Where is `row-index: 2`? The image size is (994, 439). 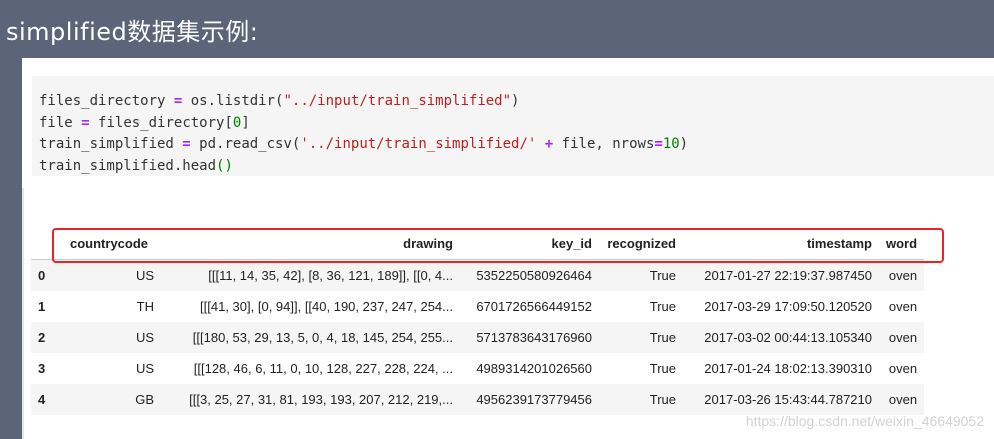
row-index: 2 is located at coordinates (42, 337).